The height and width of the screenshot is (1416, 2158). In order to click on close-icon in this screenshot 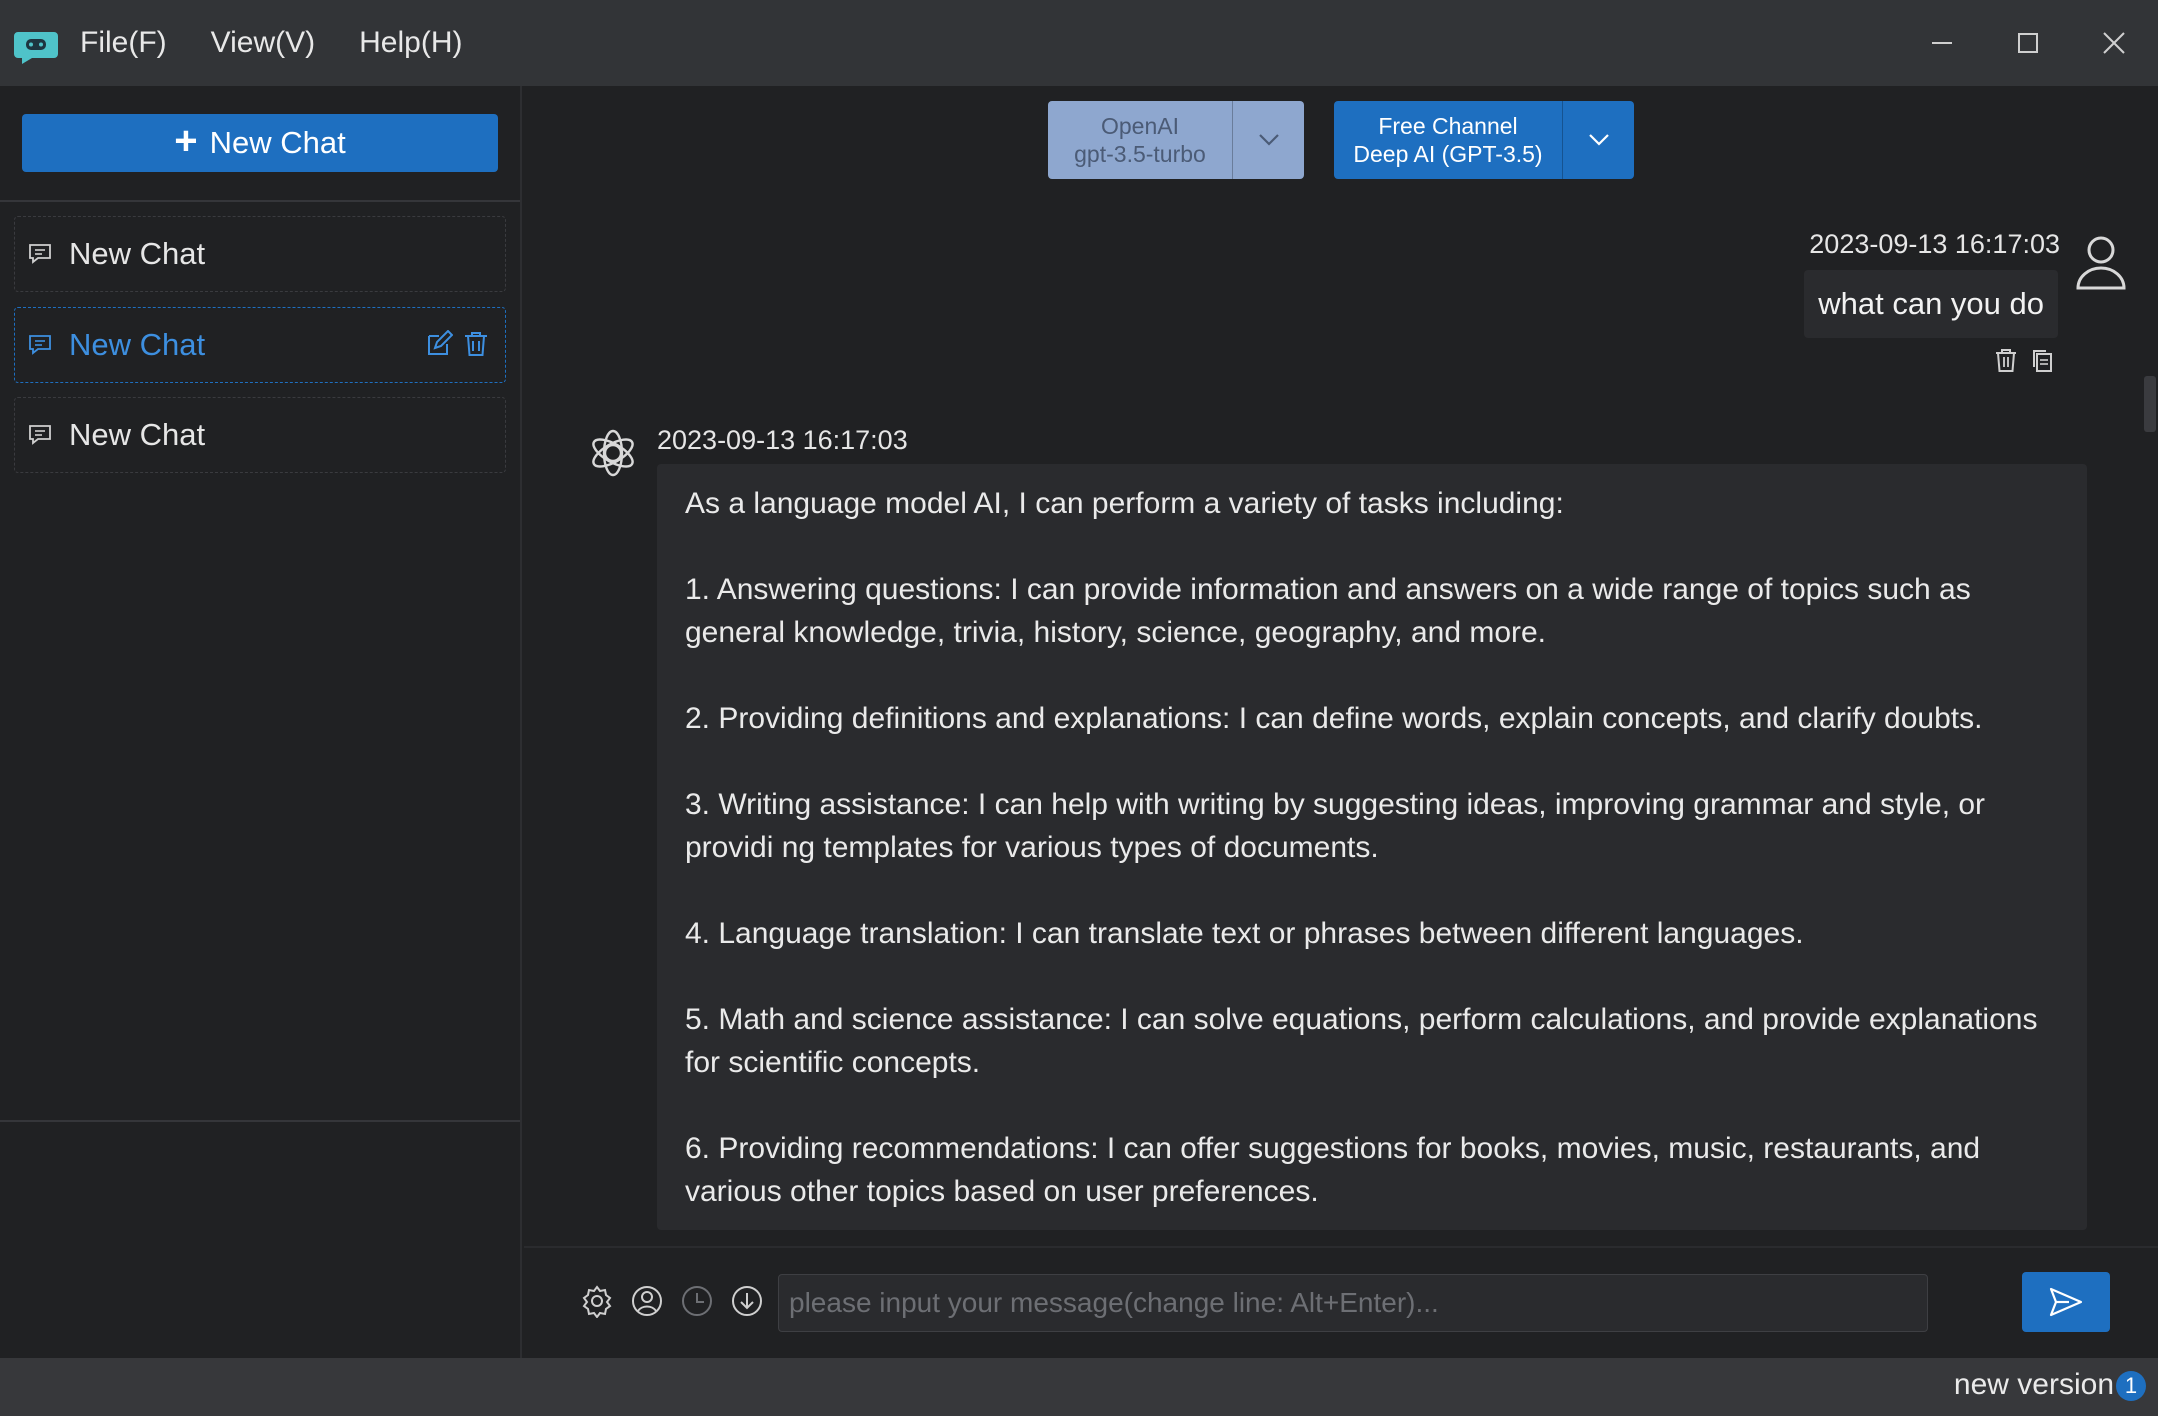, I will do `click(2114, 43)`.